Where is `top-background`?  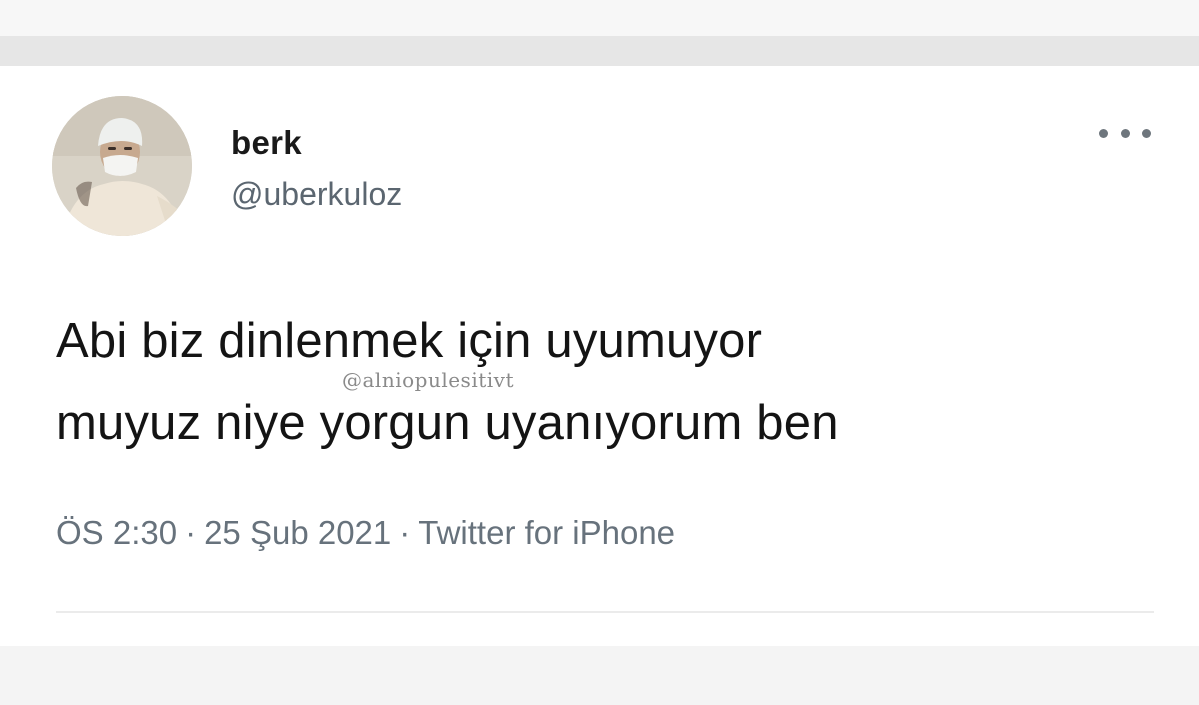
top-background is located at coordinates (599, 18).